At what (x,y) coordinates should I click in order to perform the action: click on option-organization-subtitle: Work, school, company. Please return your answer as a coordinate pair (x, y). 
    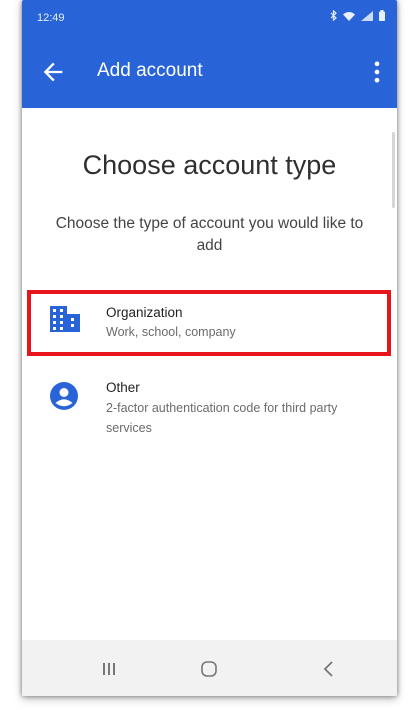
    Looking at the image, I should click on (171, 332).